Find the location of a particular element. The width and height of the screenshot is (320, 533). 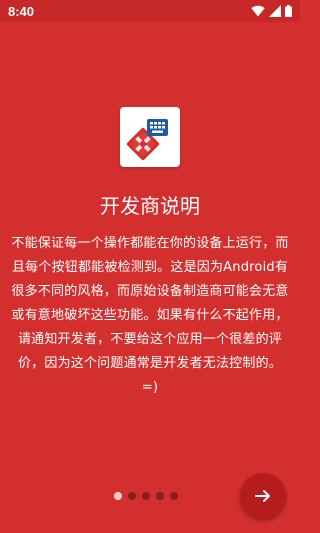

page-title: 开发商说明 is located at coordinates (150, 206).